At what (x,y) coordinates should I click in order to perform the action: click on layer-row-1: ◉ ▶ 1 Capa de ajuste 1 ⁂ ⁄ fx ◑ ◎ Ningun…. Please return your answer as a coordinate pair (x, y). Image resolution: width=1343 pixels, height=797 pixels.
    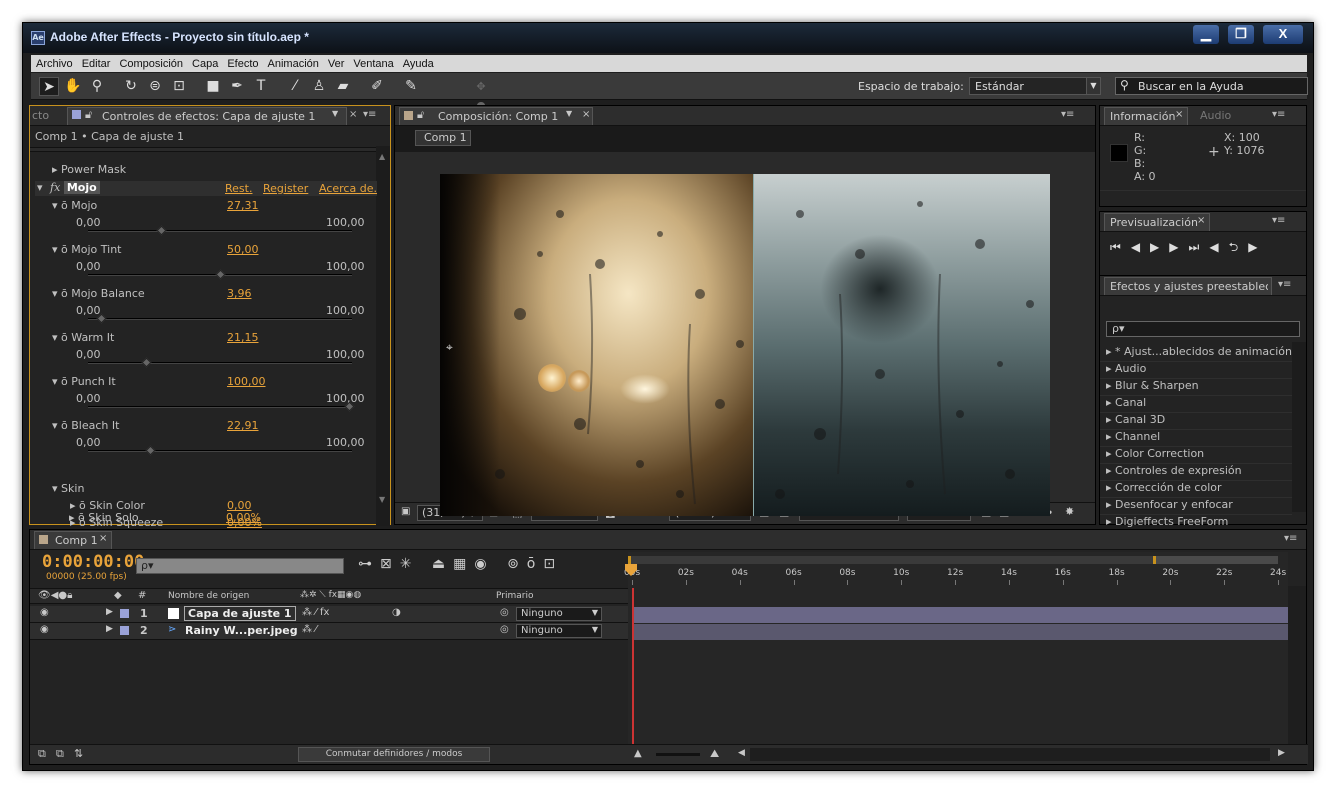
    Looking at the image, I should click on (330, 614).